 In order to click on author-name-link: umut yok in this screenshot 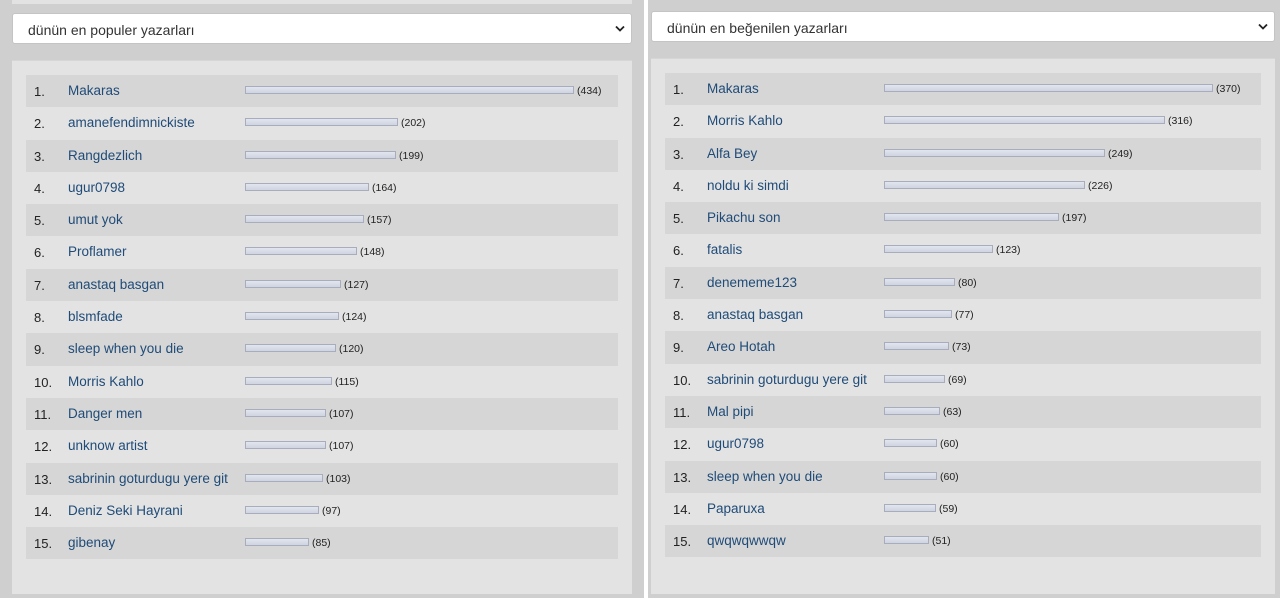, I will do `click(95, 219)`.